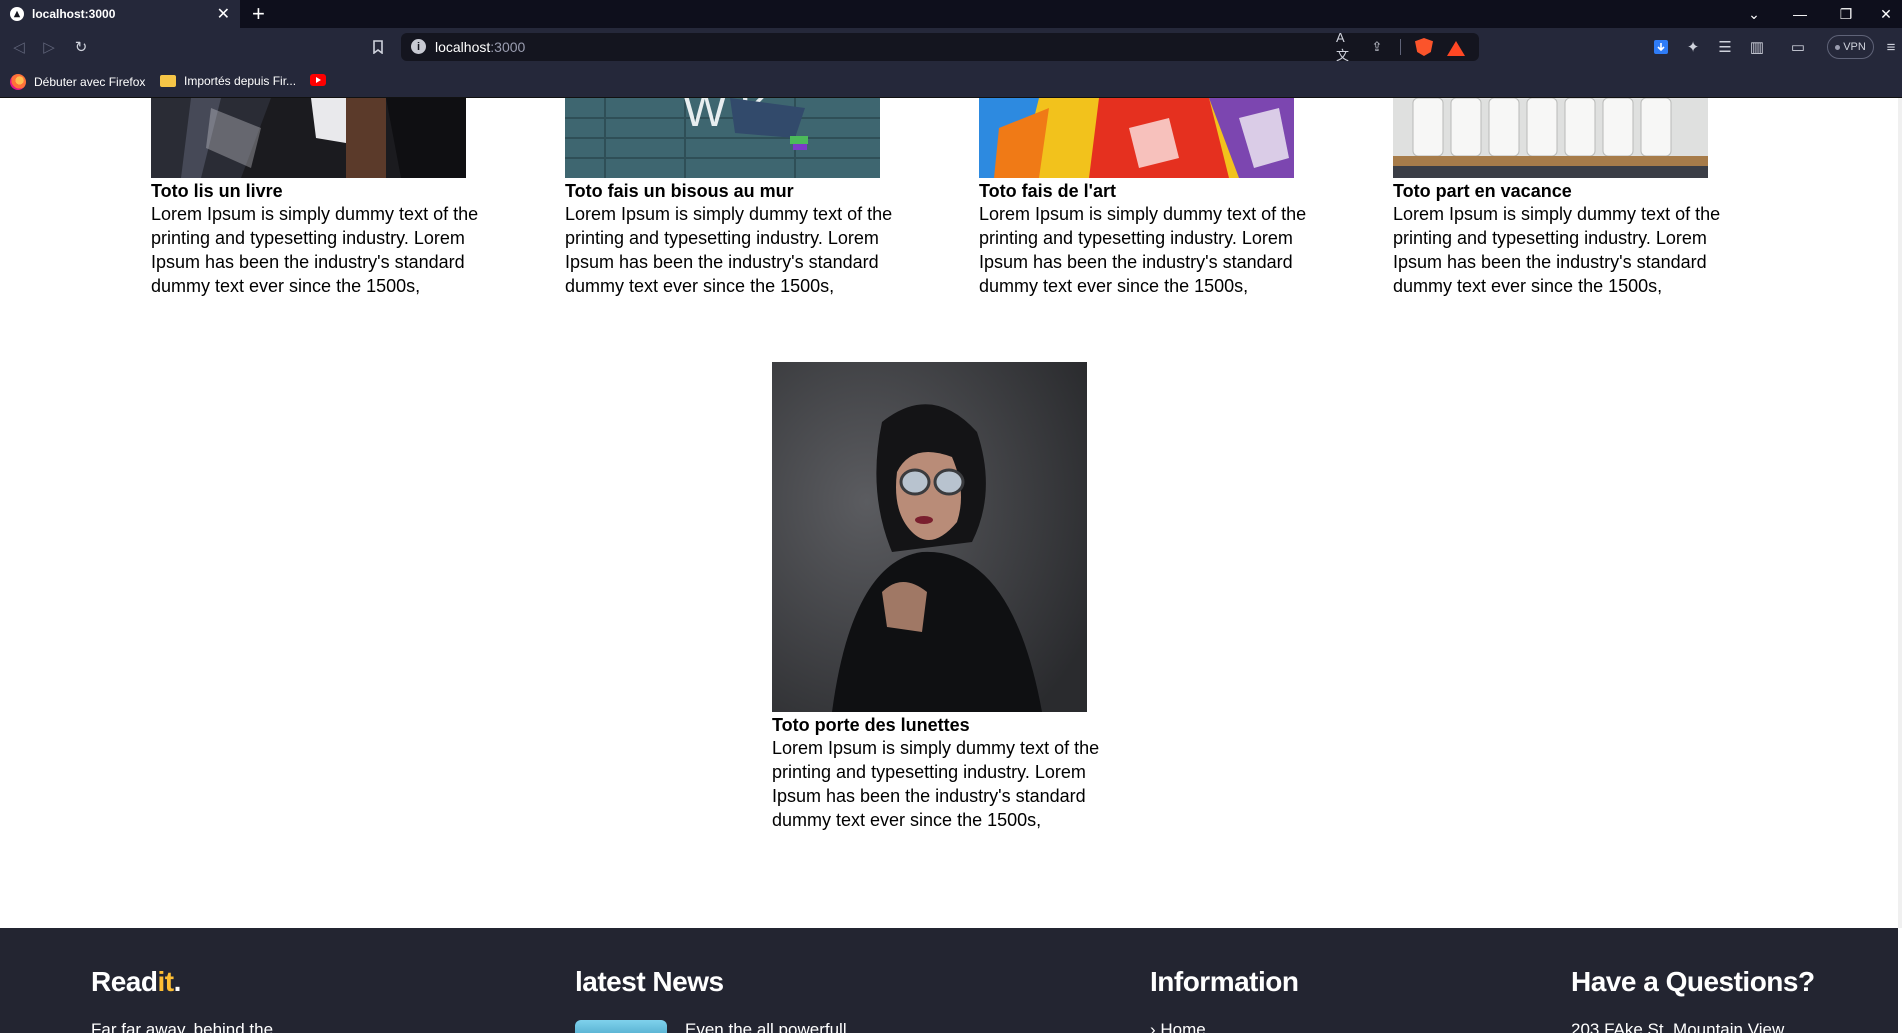 The height and width of the screenshot is (1033, 1902). Describe the element at coordinates (1725, 47) in the screenshot. I see `playlist-icon: ☰` at that location.